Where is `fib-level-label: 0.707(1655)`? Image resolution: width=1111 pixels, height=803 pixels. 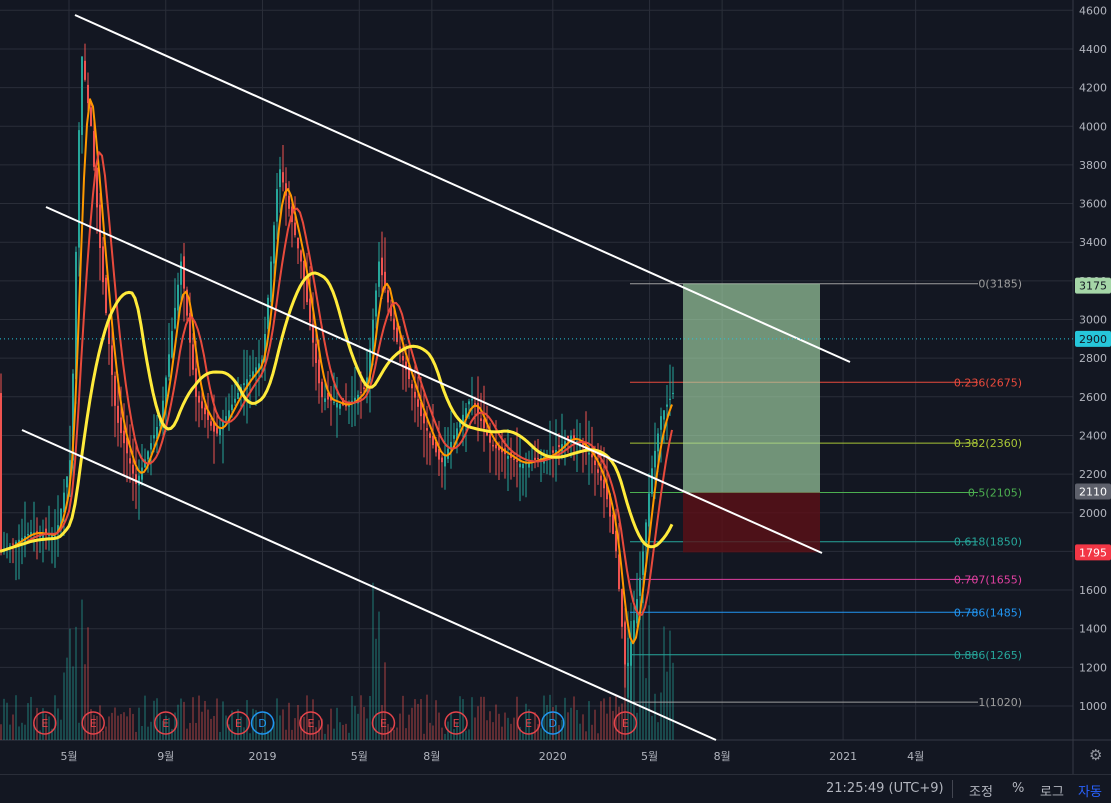
fib-level-label: 0.707(1655) is located at coordinates (988, 579).